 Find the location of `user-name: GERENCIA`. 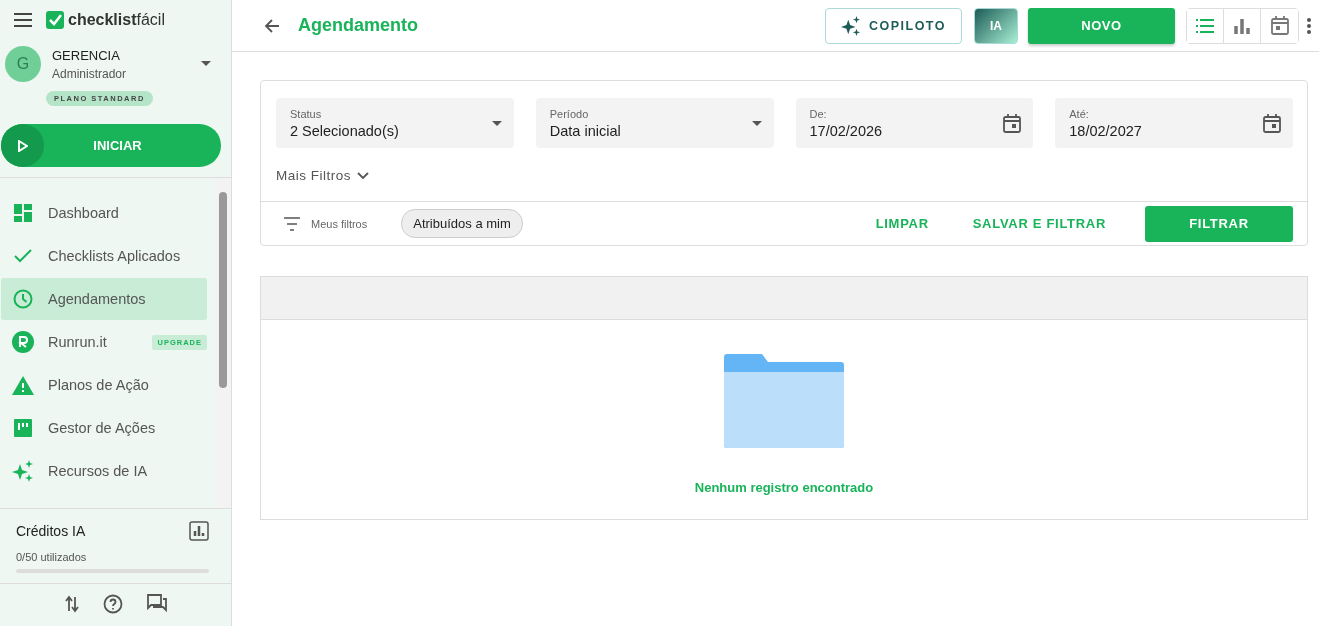

user-name: GERENCIA is located at coordinates (86, 55).